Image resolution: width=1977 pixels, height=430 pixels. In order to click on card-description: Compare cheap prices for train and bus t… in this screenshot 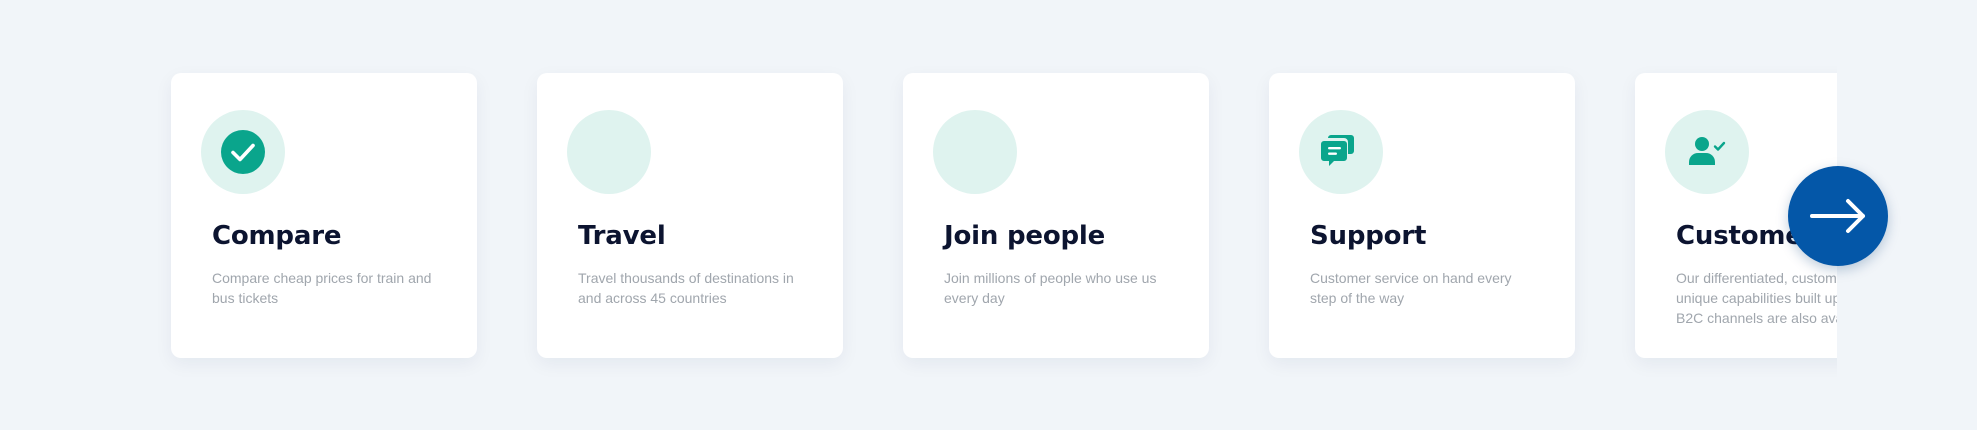, I will do `click(322, 288)`.